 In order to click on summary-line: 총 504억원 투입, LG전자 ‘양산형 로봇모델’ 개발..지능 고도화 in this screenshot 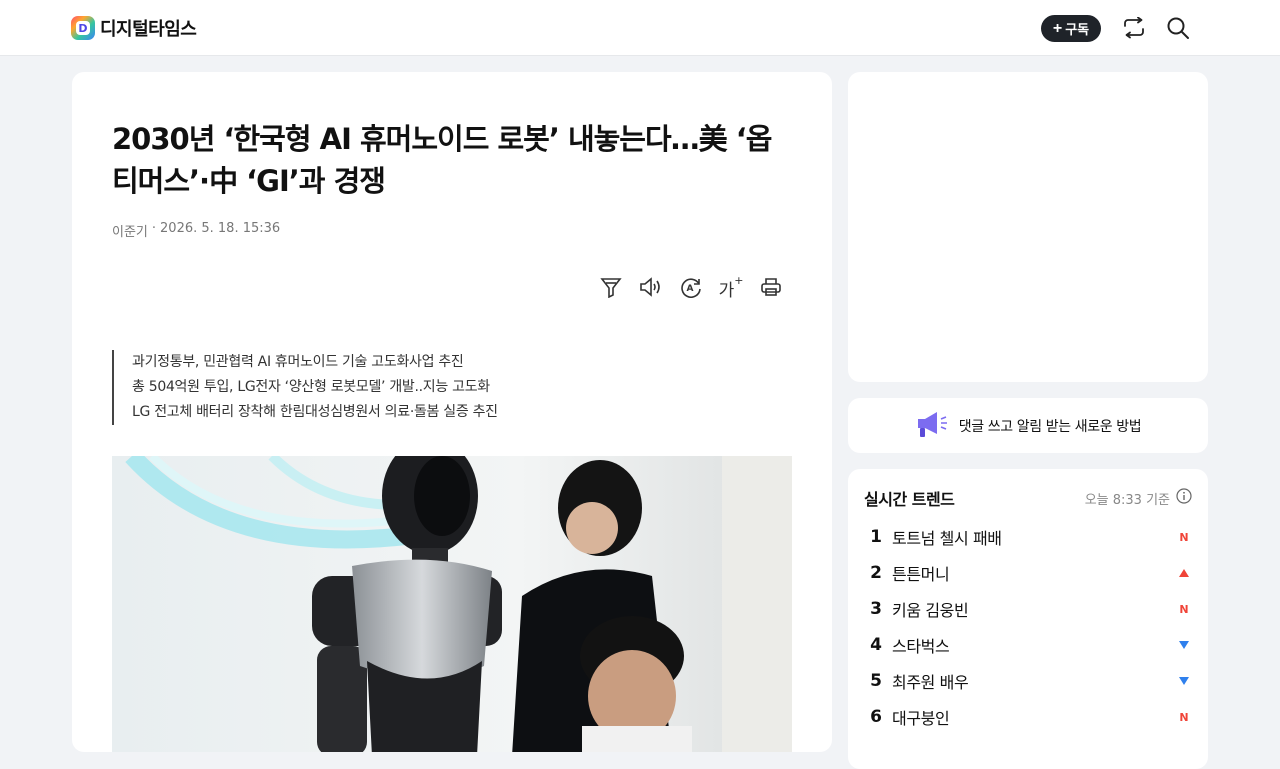, I will do `click(311, 387)`.